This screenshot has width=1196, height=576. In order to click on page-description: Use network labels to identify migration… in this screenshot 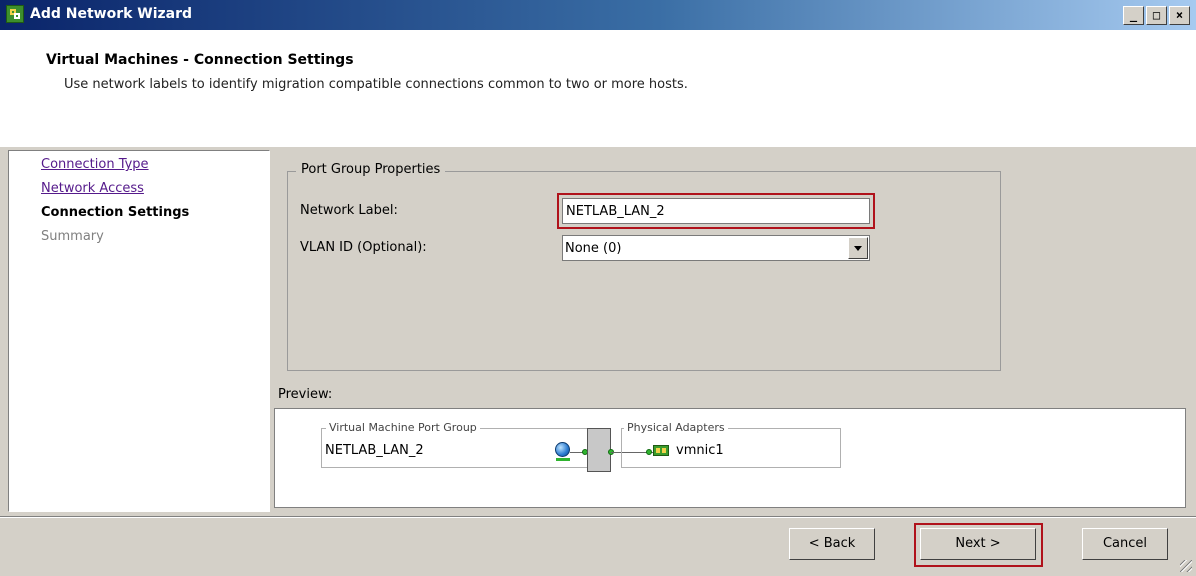, I will do `click(376, 84)`.